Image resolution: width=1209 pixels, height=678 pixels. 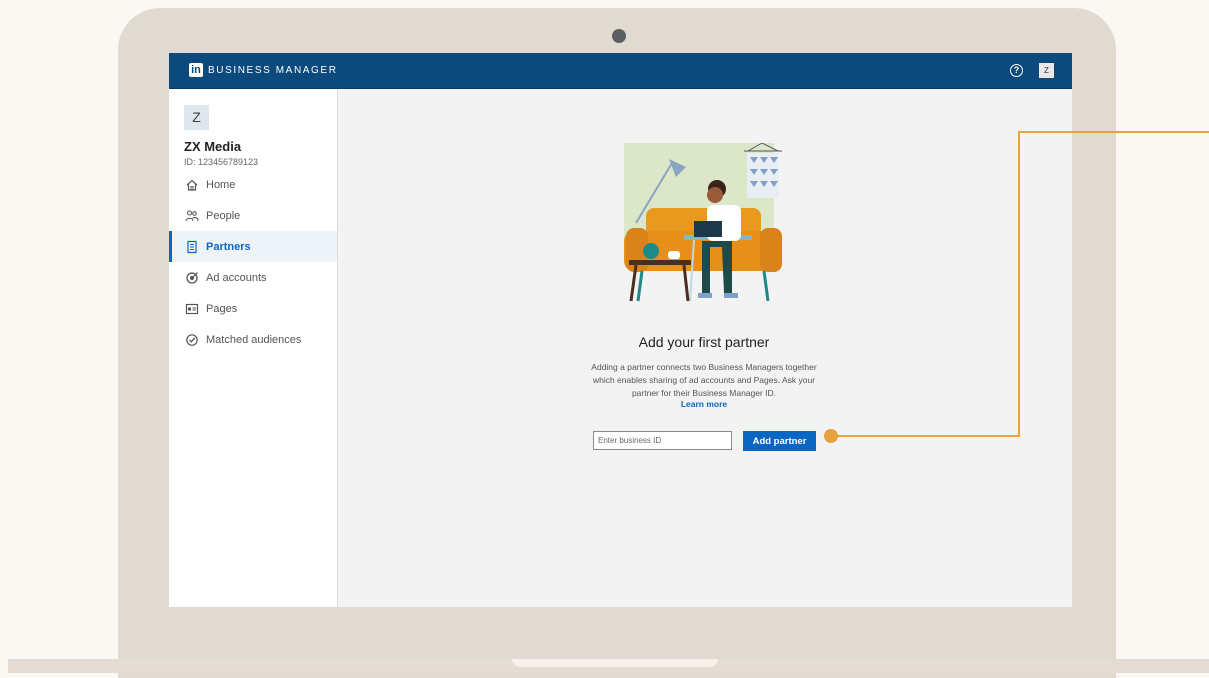 What do you see at coordinates (228, 246) in the screenshot?
I see `sidebar-item-label: Partners` at bounding box center [228, 246].